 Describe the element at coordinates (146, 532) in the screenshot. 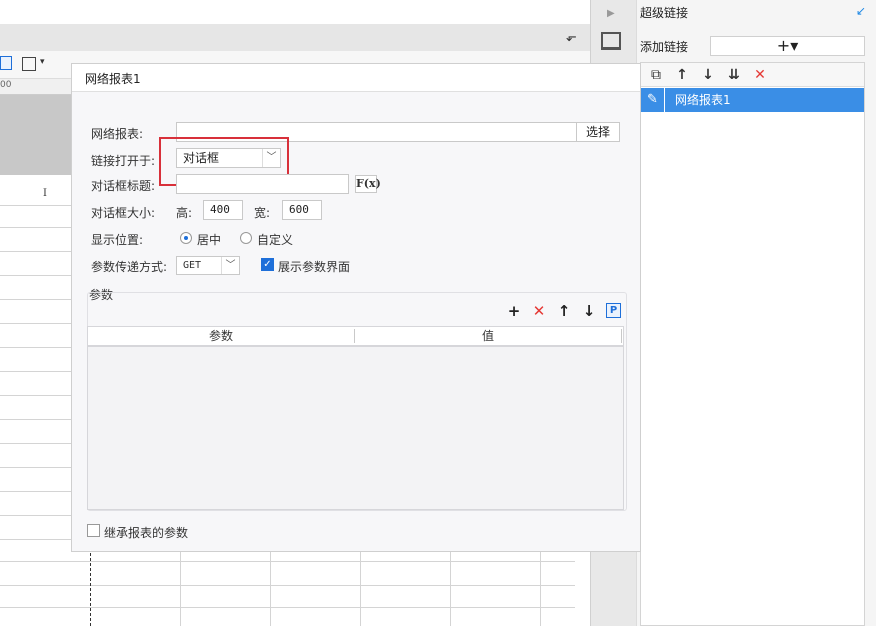

I see `inherit-params-label: 继承报表的参数` at that location.